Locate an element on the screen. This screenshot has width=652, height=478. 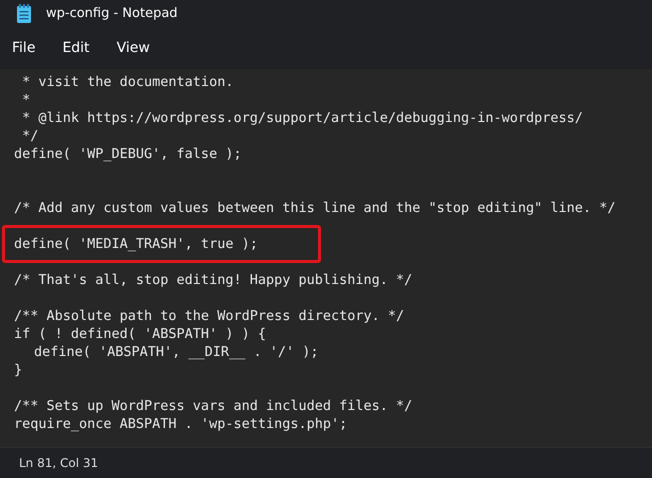
code-line: require_once ABSPATH . 'wp-settings.php'; is located at coordinates (181, 424).